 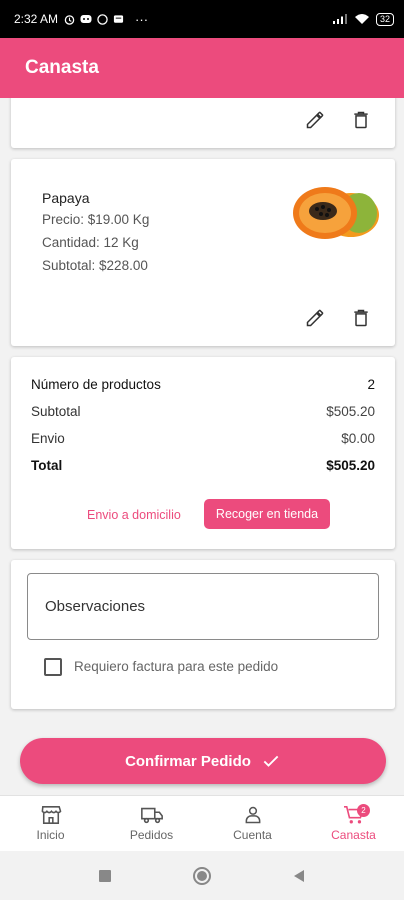 What do you see at coordinates (47, 465) in the screenshot?
I see `total-label: Total` at bounding box center [47, 465].